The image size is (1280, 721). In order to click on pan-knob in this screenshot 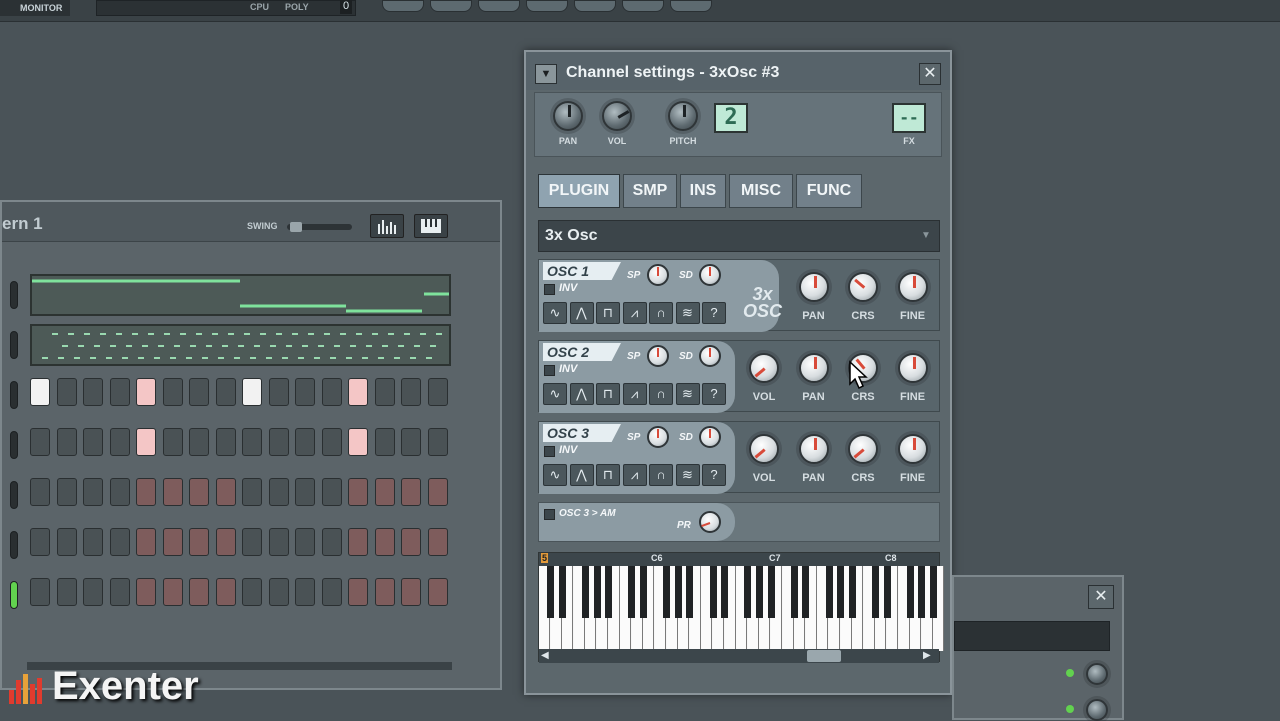, I will do `click(813, 287)`.